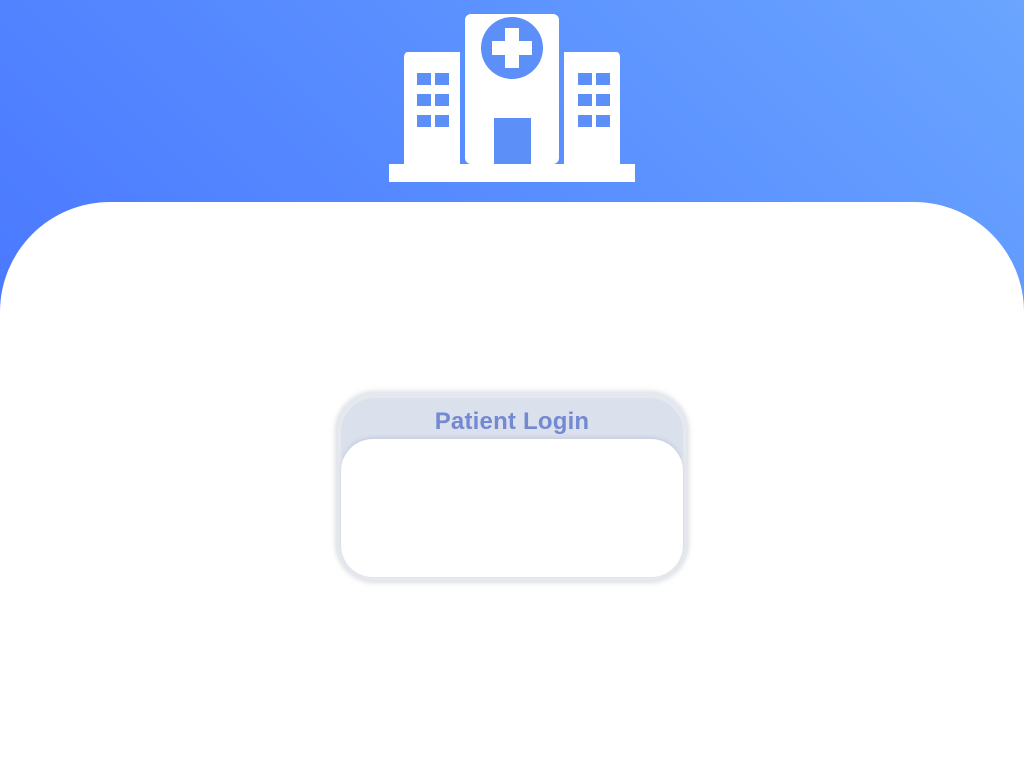 The height and width of the screenshot is (768, 1024). Describe the element at coordinates (512, 98) in the screenshot. I see `hospital-icon` at that location.